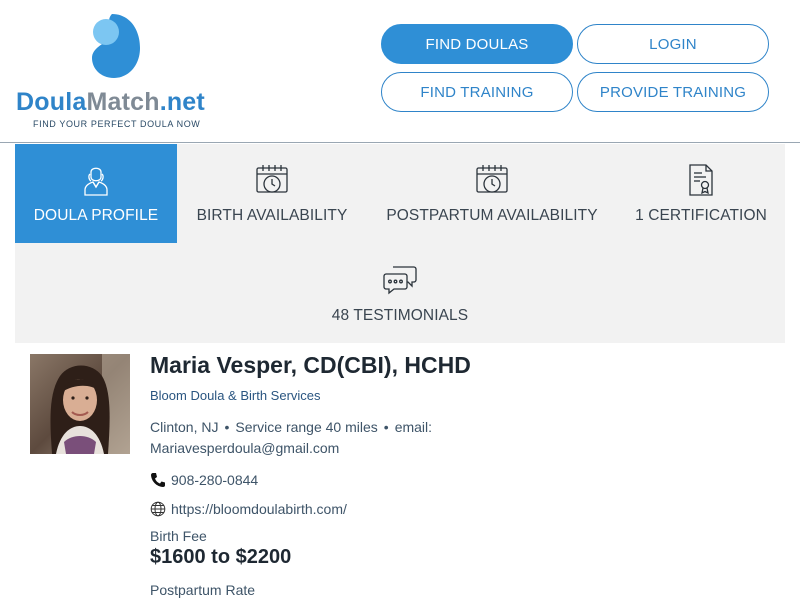 This screenshot has width=800, height=600. Describe the element at coordinates (116, 46) in the screenshot. I see `logo-drops-icon` at that location.